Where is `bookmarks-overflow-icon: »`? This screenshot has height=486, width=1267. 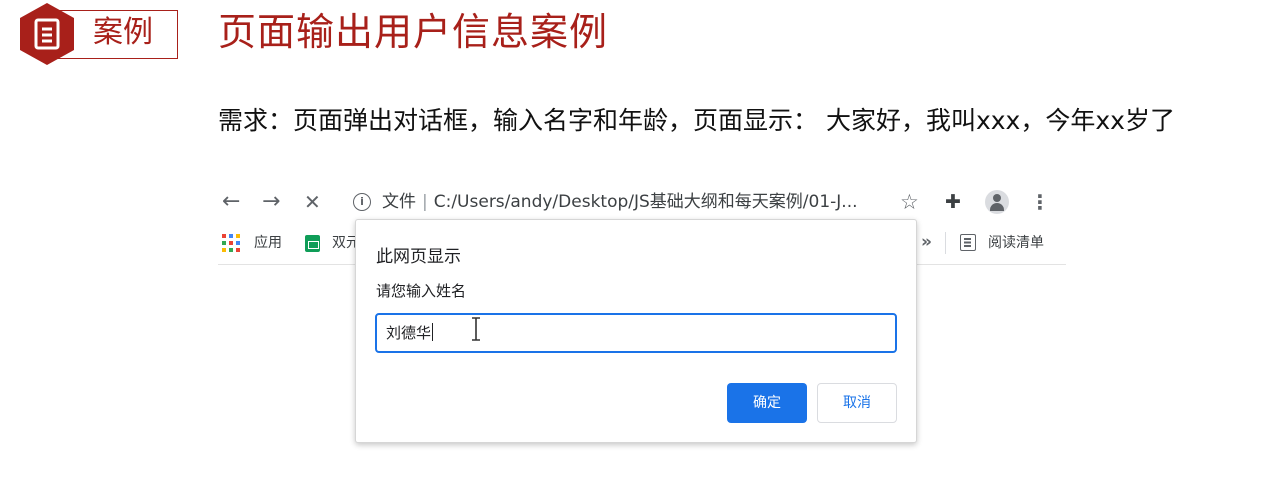 bookmarks-overflow-icon: » is located at coordinates (926, 242).